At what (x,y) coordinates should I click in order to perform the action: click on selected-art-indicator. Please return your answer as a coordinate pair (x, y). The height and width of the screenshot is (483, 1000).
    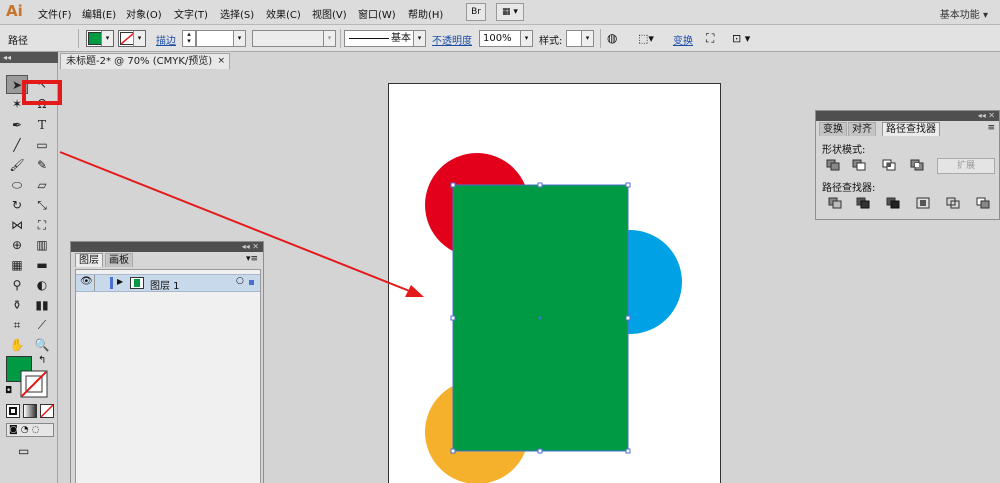
    Looking at the image, I should click on (251, 282).